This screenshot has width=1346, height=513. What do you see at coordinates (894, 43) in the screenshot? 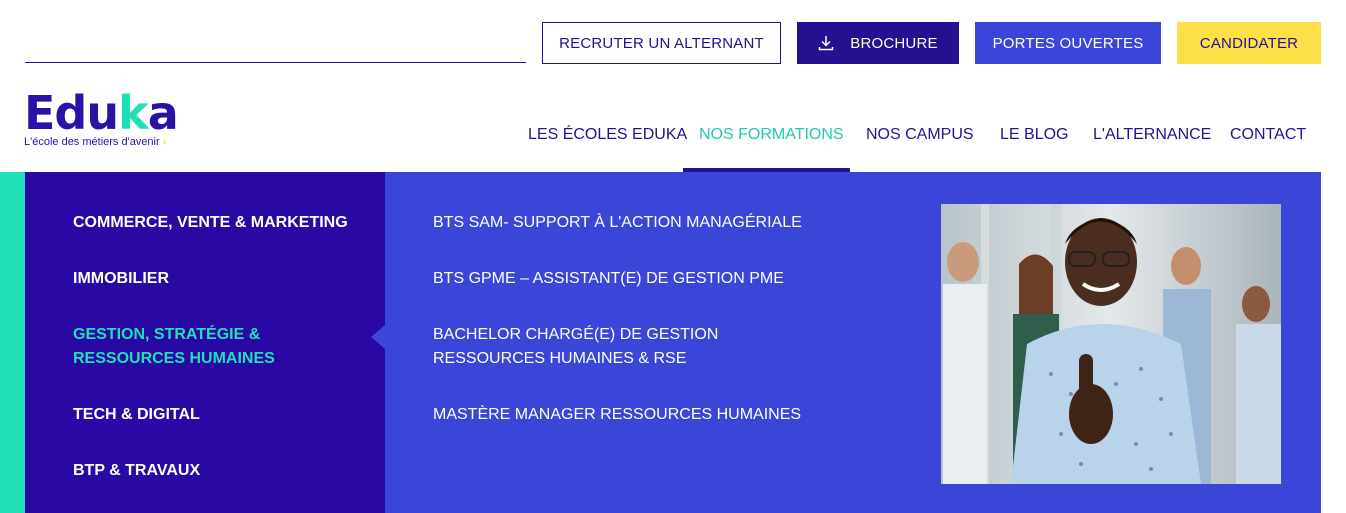
I see `brochure-label: BROCHURE` at bounding box center [894, 43].